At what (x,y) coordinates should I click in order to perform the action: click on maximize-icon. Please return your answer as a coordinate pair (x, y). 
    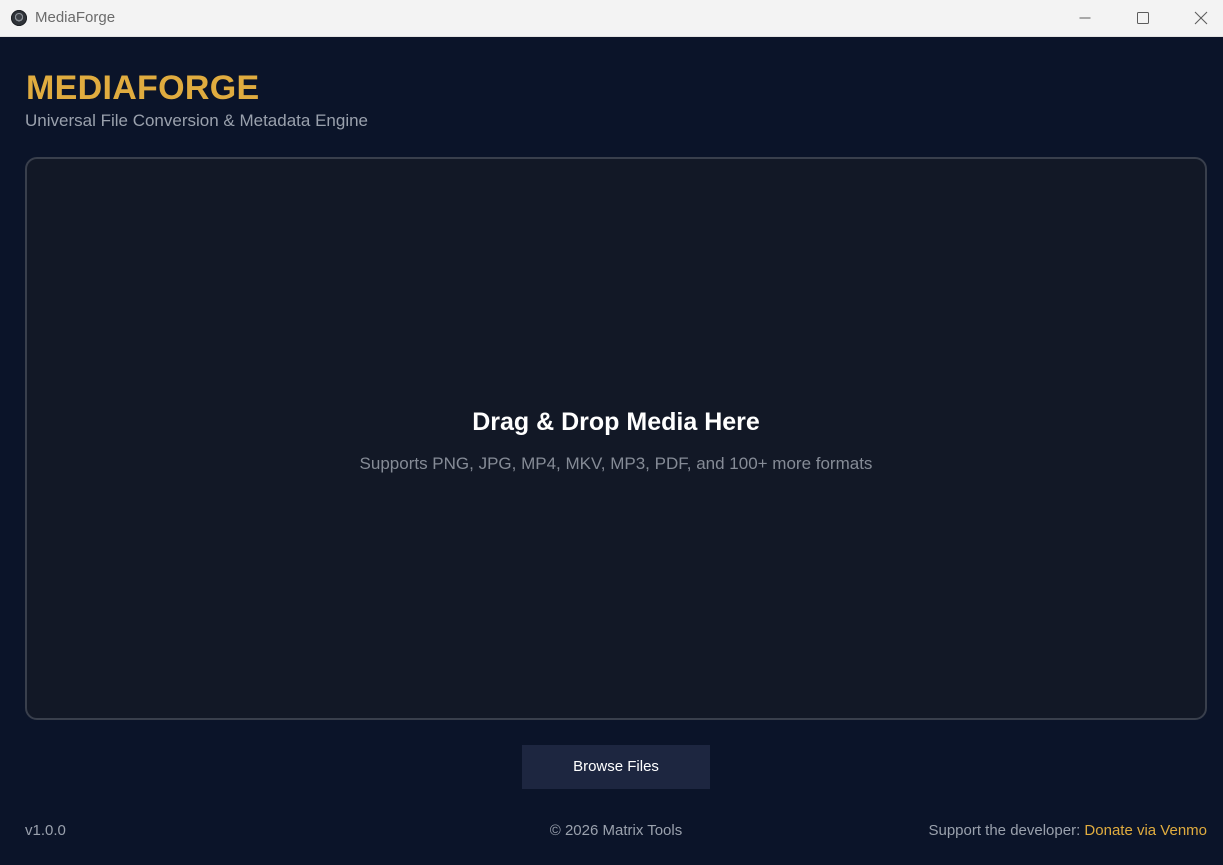
    Looking at the image, I should click on (1143, 18).